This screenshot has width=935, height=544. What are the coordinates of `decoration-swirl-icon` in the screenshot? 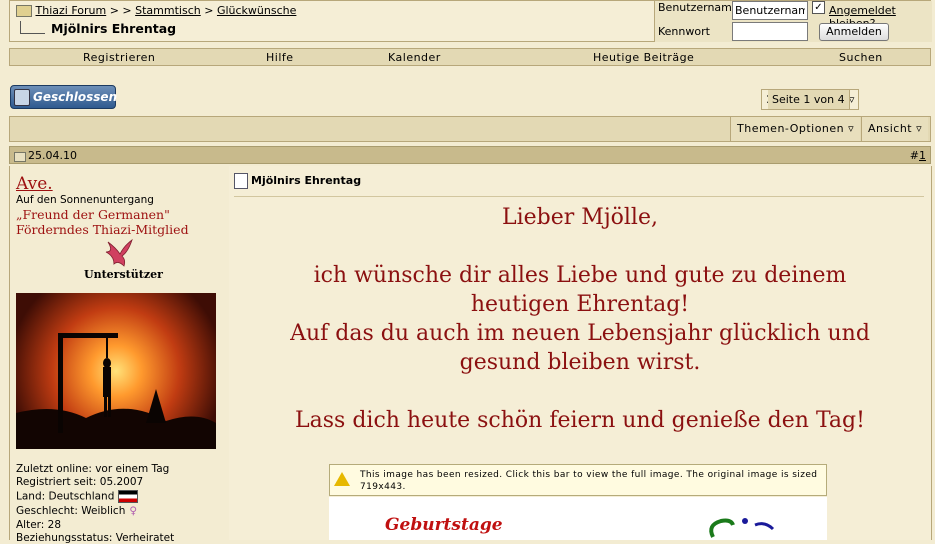 It's located at (742, 528).